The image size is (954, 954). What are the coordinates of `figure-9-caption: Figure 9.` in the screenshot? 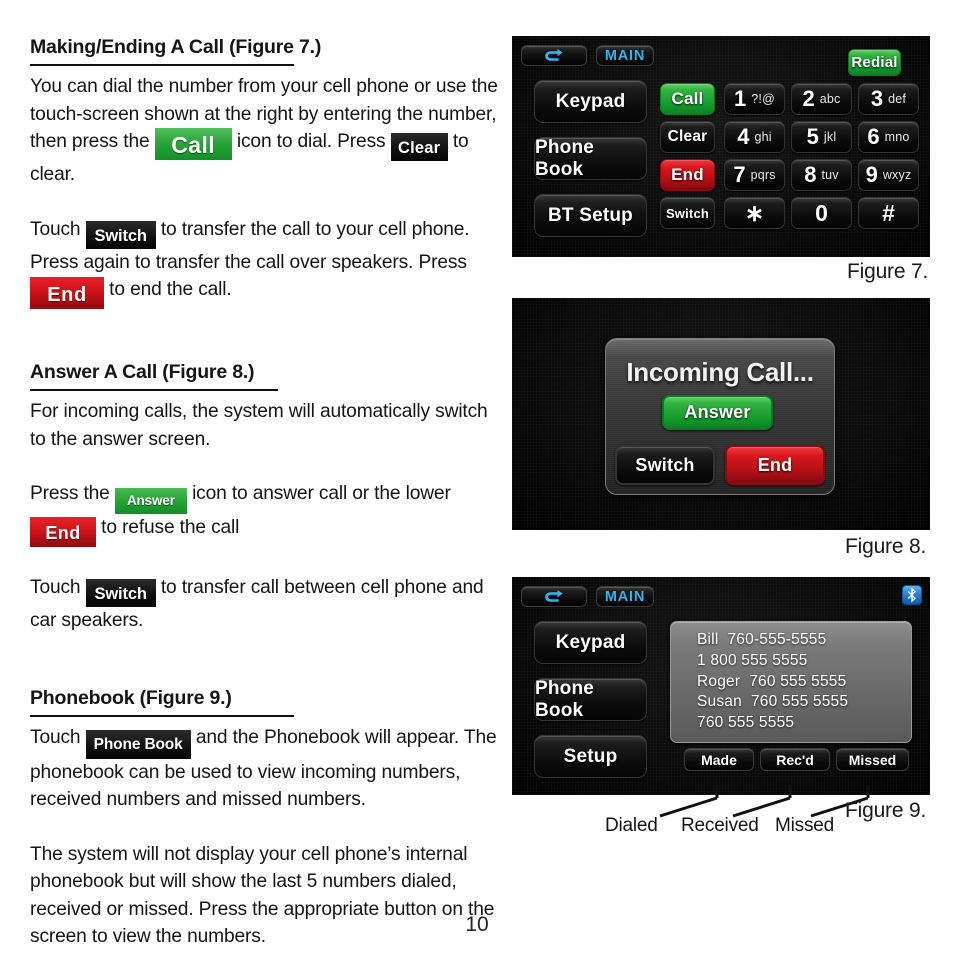 It's located at (886, 810).